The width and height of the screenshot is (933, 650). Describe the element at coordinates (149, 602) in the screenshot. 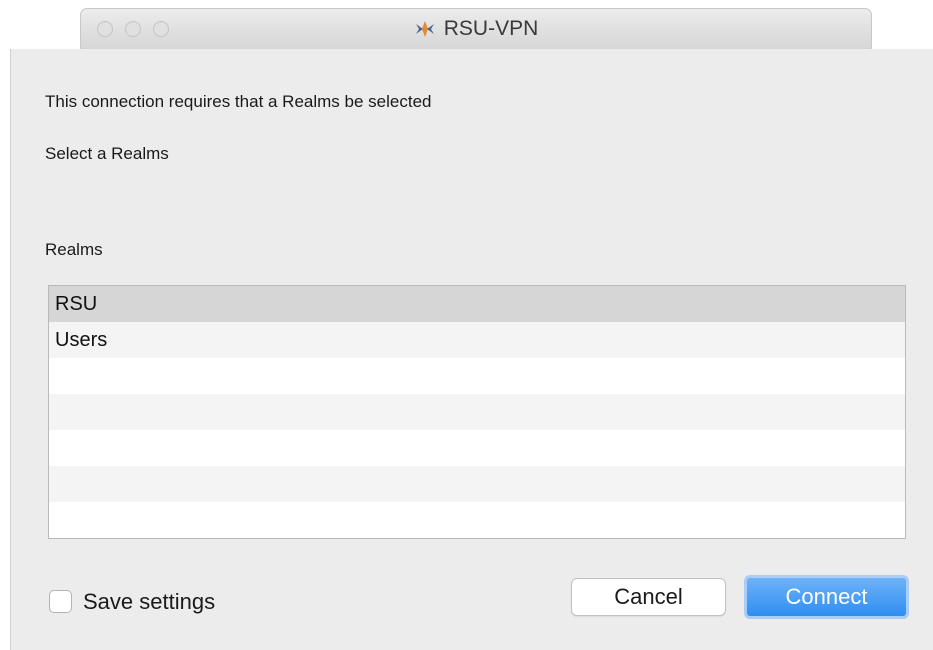

I see `save-settings-label: Save settings` at that location.